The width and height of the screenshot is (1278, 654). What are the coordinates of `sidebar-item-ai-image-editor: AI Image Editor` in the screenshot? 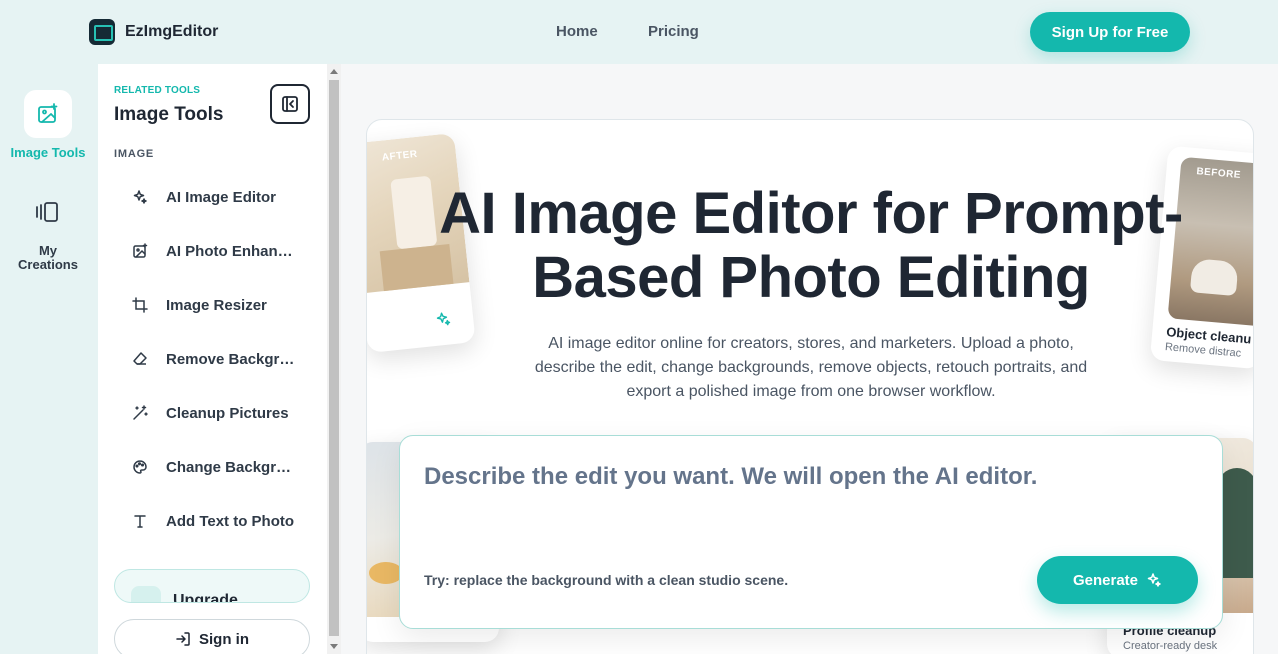 It's located at (214, 197).